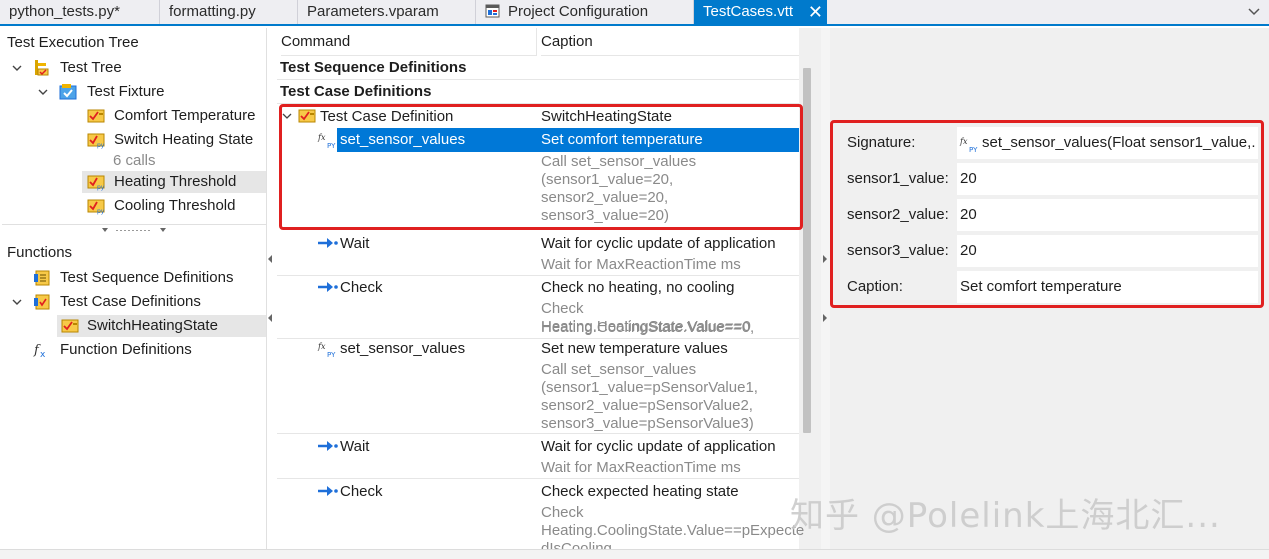 The width and height of the screenshot is (1269, 559). I want to click on column-header-command: Command, so click(408, 42).